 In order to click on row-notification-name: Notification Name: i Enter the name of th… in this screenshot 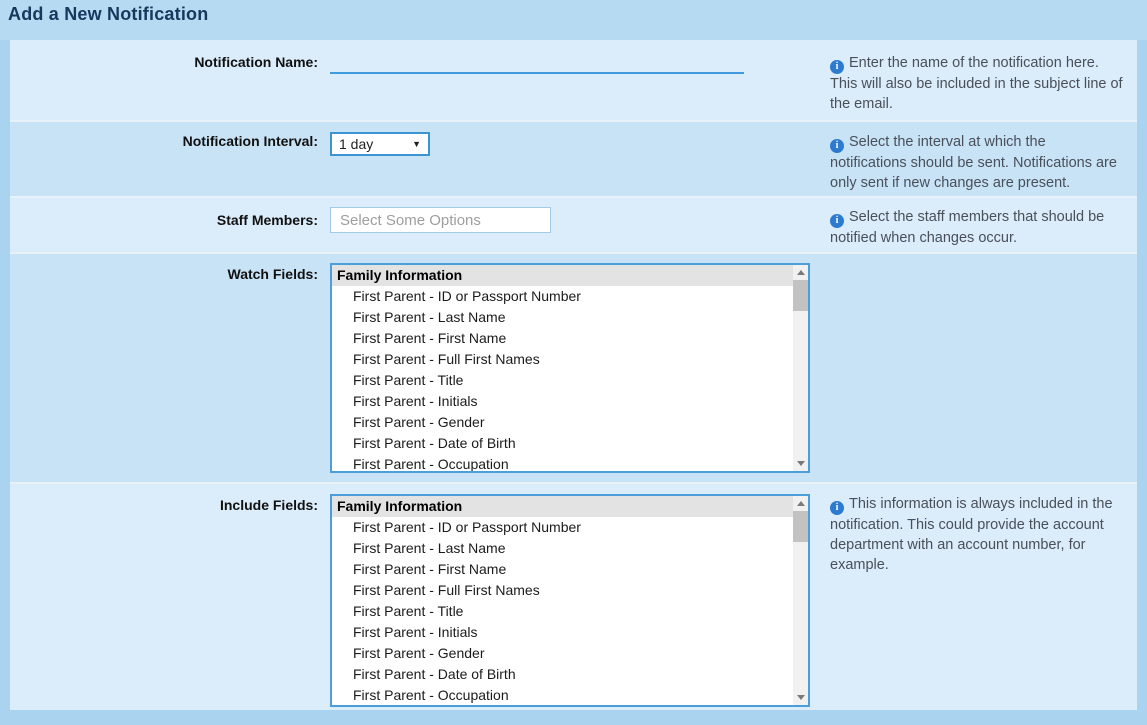, I will do `click(573, 80)`.